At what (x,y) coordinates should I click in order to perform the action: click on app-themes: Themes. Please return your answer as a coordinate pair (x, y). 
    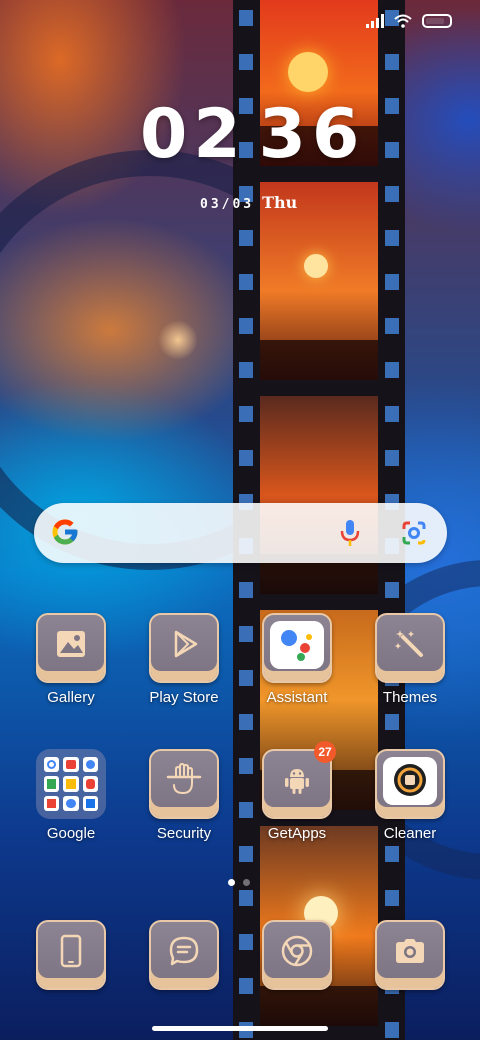
    Looking at the image, I should click on (410, 659).